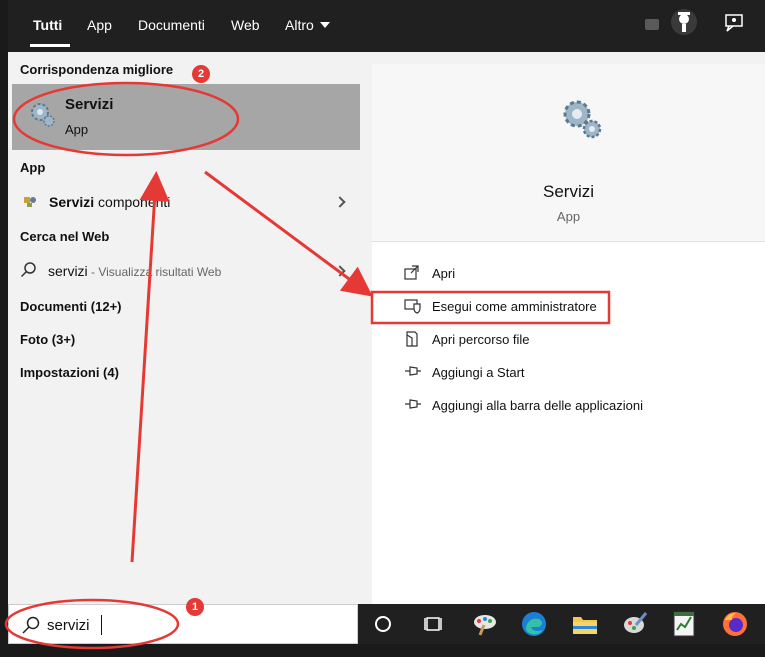  I want to click on edge-icon, so click(534, 624).